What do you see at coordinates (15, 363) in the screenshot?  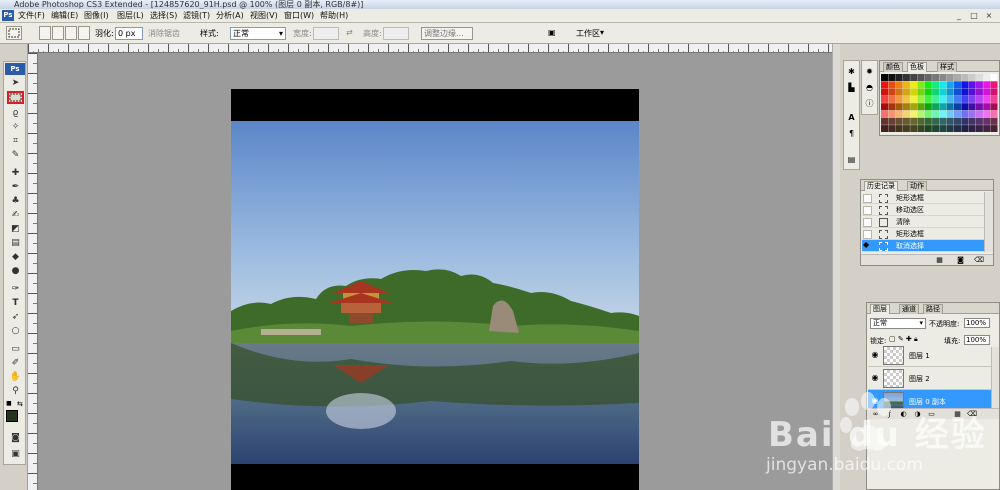 I see `eyedropper-tool-icon: ✐` at bounding box center [15, 363].